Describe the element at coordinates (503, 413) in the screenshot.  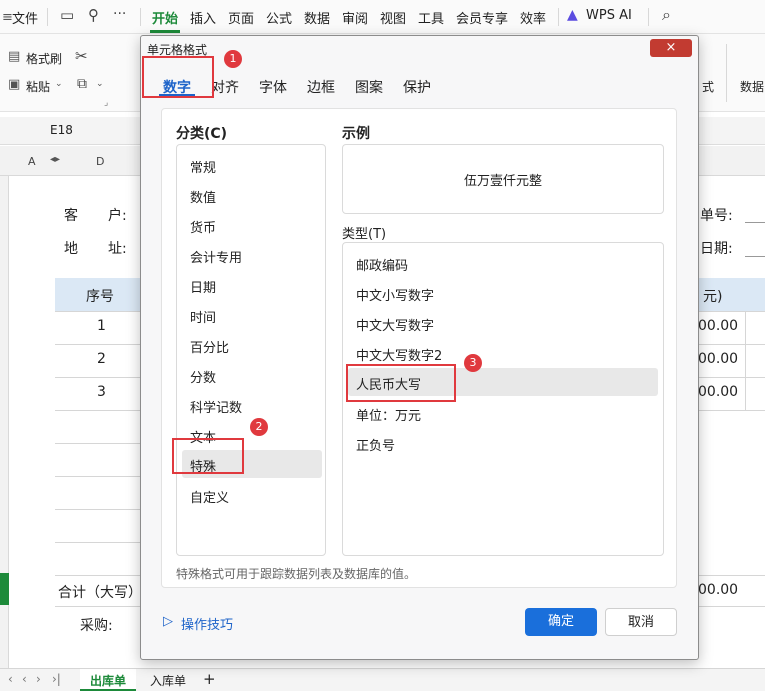
I see `list-item: 单位：万元` at that location.